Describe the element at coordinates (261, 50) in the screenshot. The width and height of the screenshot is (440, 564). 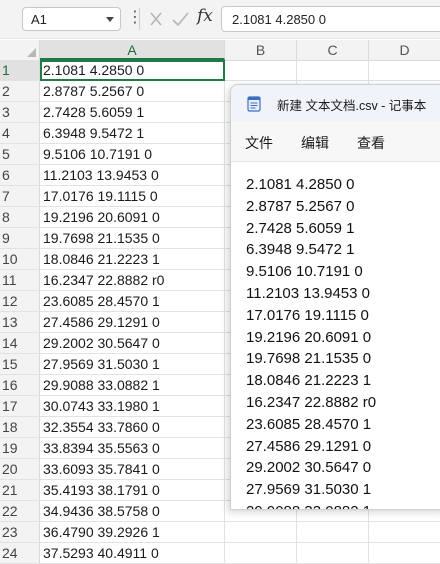
I see `column-header-b: B` at that location.